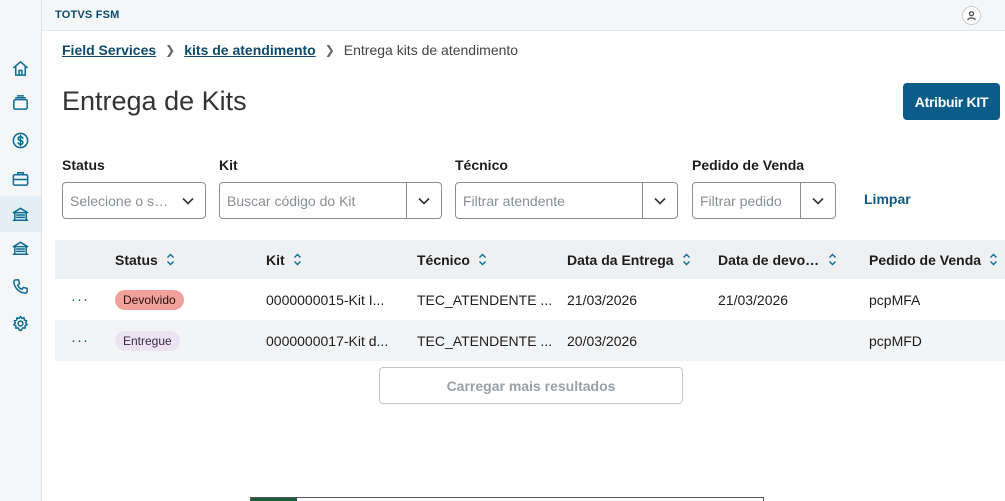 The width and height of the screenshot is (1005, 501). I want to click on status-cell: Entregue, so click(147, 340).